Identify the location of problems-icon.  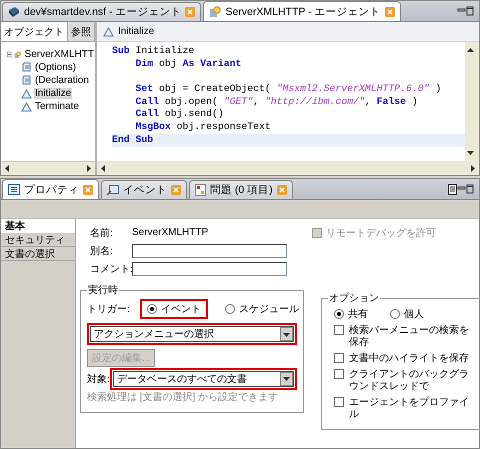
(200, 190).